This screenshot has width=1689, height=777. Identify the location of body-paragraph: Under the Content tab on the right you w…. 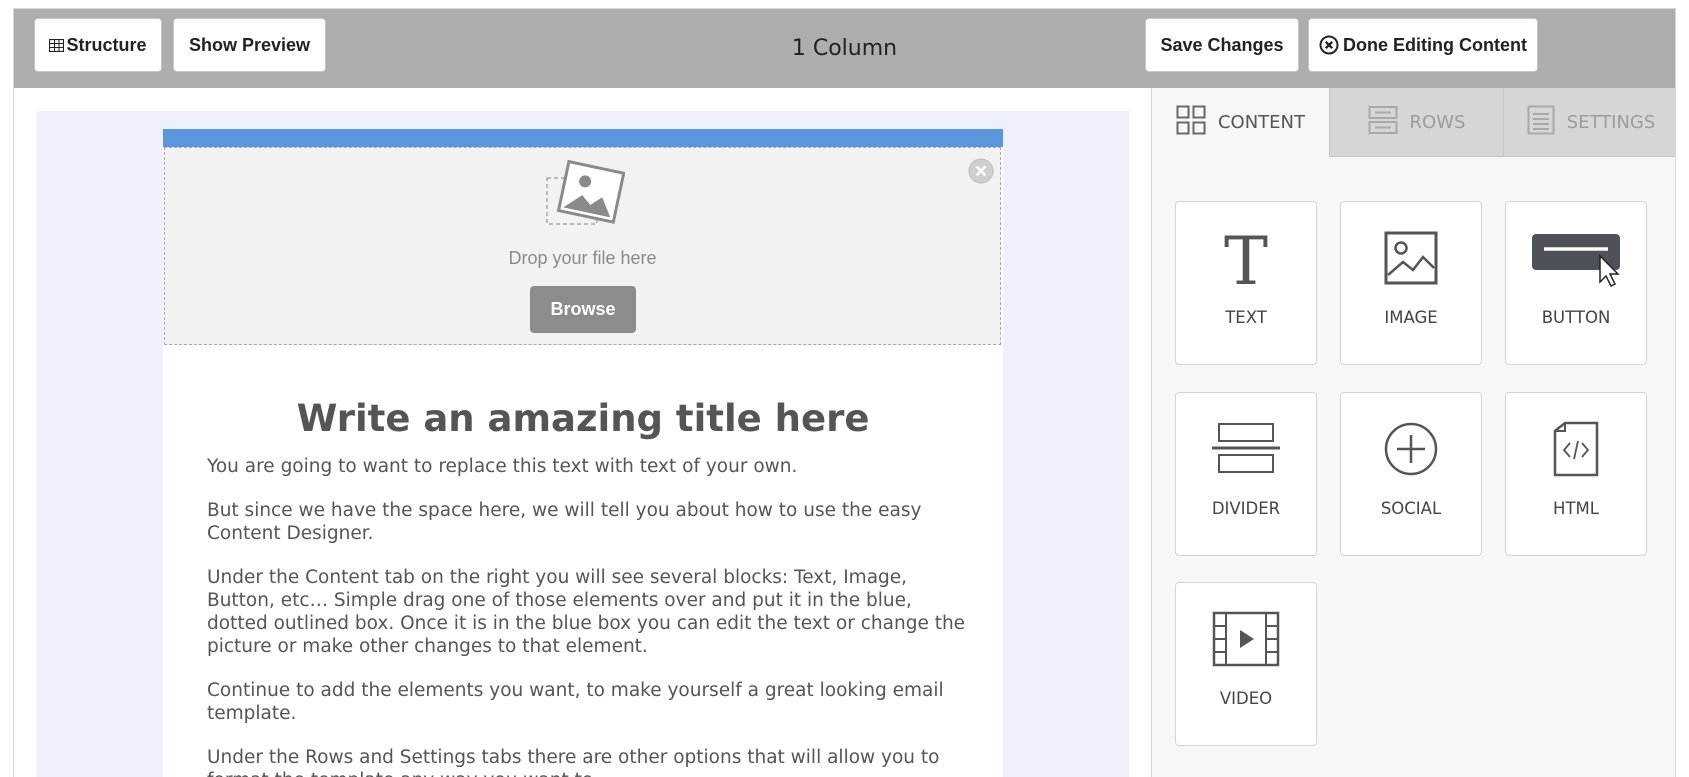
(586, 612).